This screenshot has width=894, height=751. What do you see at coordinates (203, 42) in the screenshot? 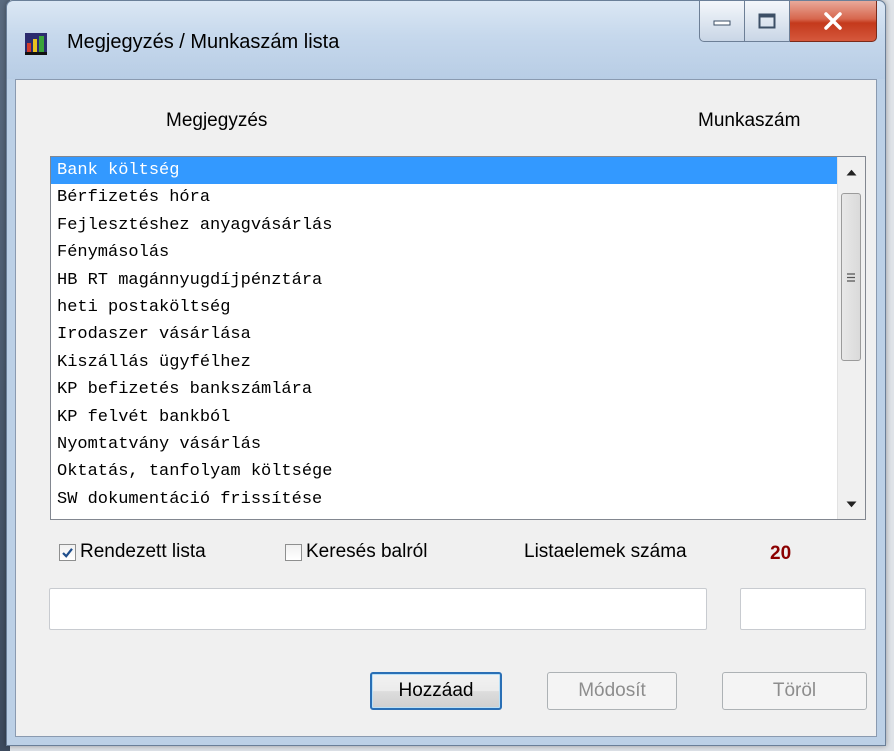
I see `window-title: Megjegyzés / Munkaszám lista` at bounding box center [203, 42].